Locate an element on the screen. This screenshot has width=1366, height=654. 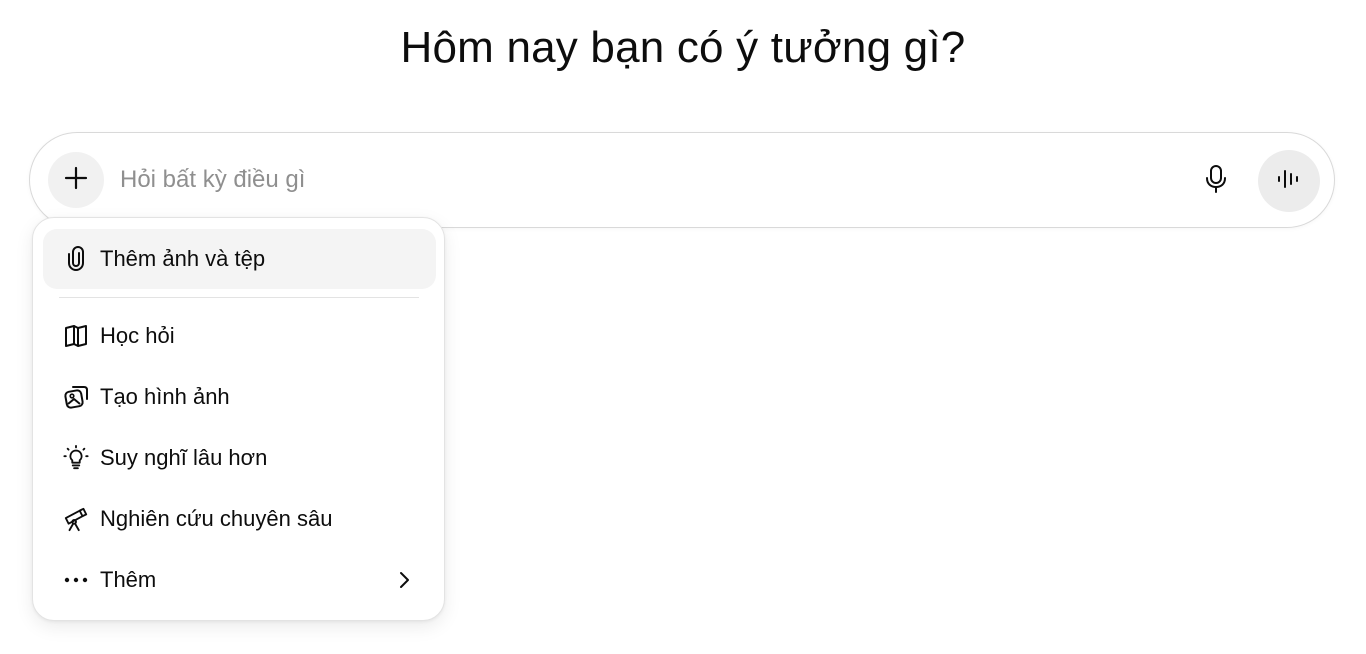
paperclip-icon is located at coordinates (76, 259).